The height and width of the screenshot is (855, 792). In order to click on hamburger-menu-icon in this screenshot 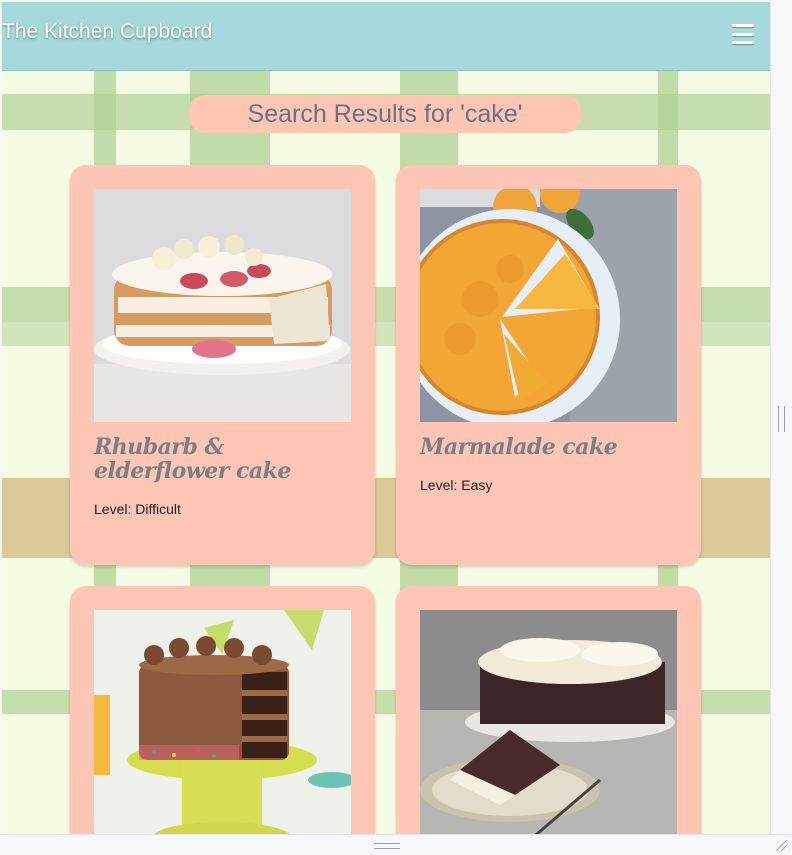, I will do `click(743, 34)`.